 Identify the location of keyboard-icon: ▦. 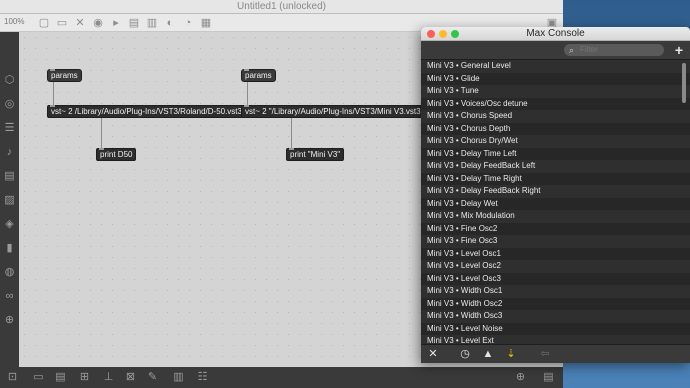
(206, 23).